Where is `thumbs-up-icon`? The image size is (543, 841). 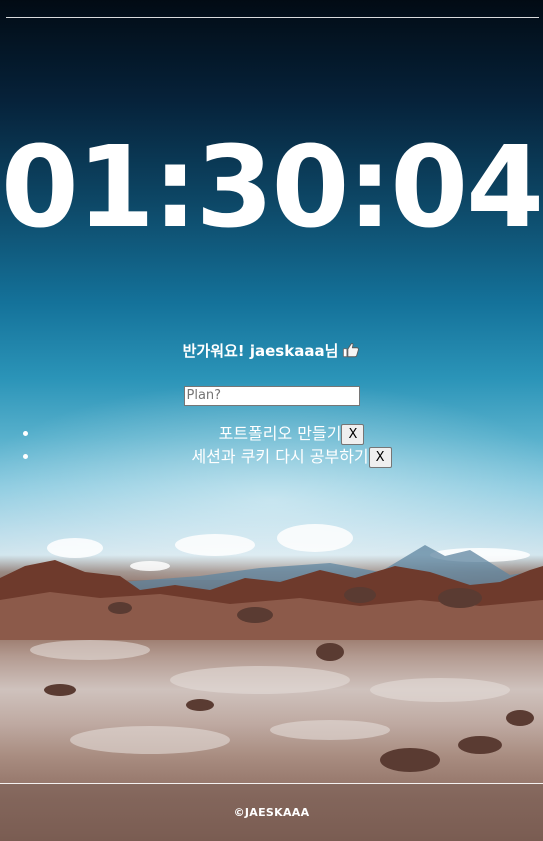 thumbs-up-icon is located at coordinates (351, 350).